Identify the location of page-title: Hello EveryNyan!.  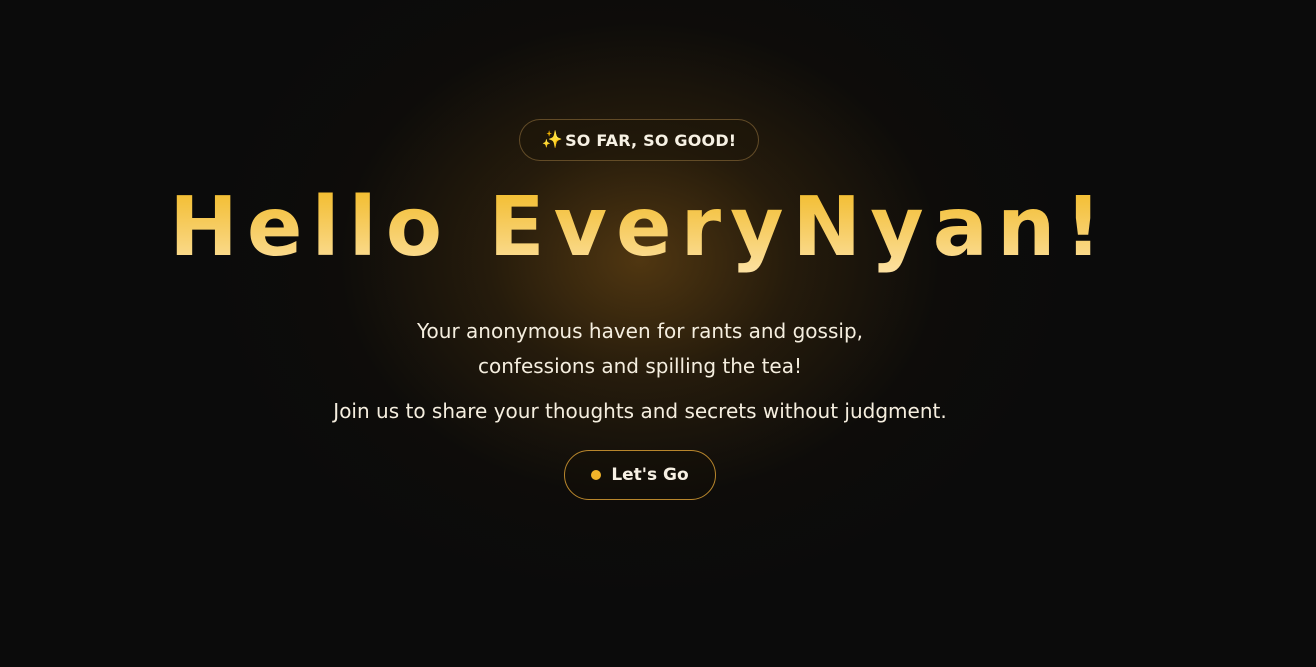
(640, 228).